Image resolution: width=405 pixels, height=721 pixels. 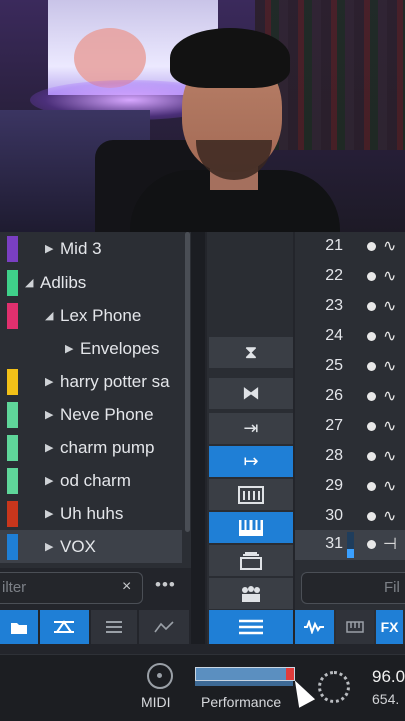 I want to click on channel-row: 28 ∿, so click(x=350, y=457).